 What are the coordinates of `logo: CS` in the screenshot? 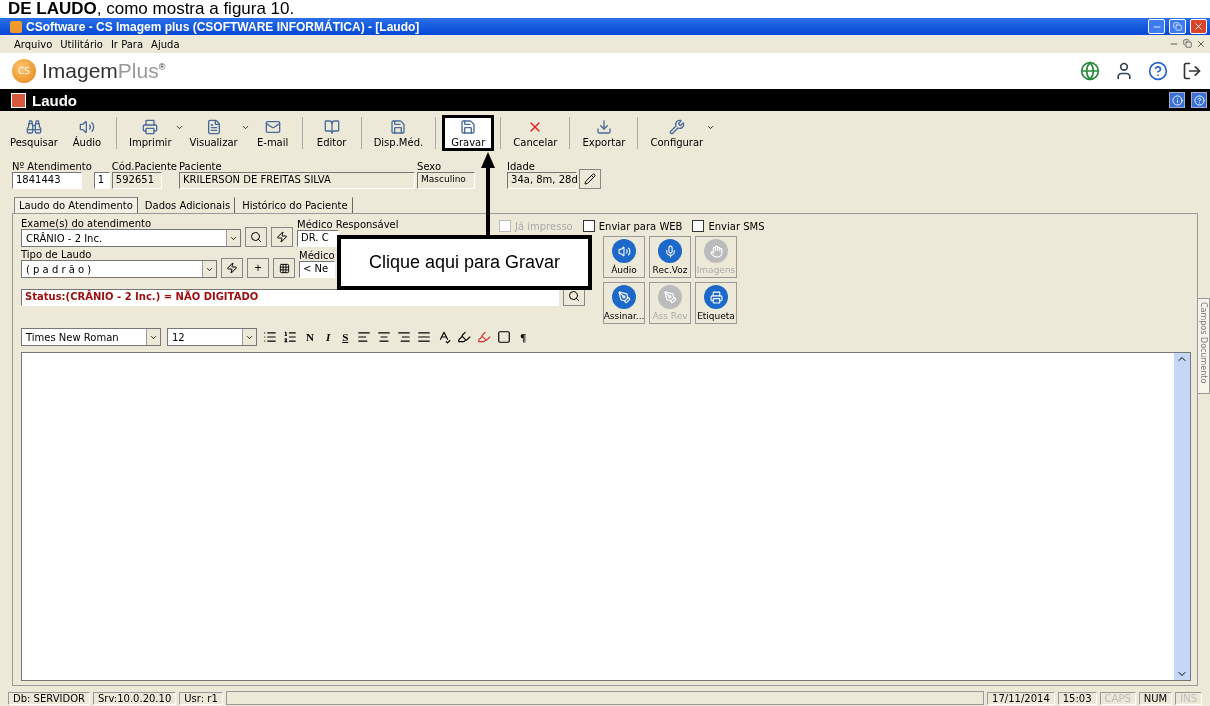 It's located at (24, 71).